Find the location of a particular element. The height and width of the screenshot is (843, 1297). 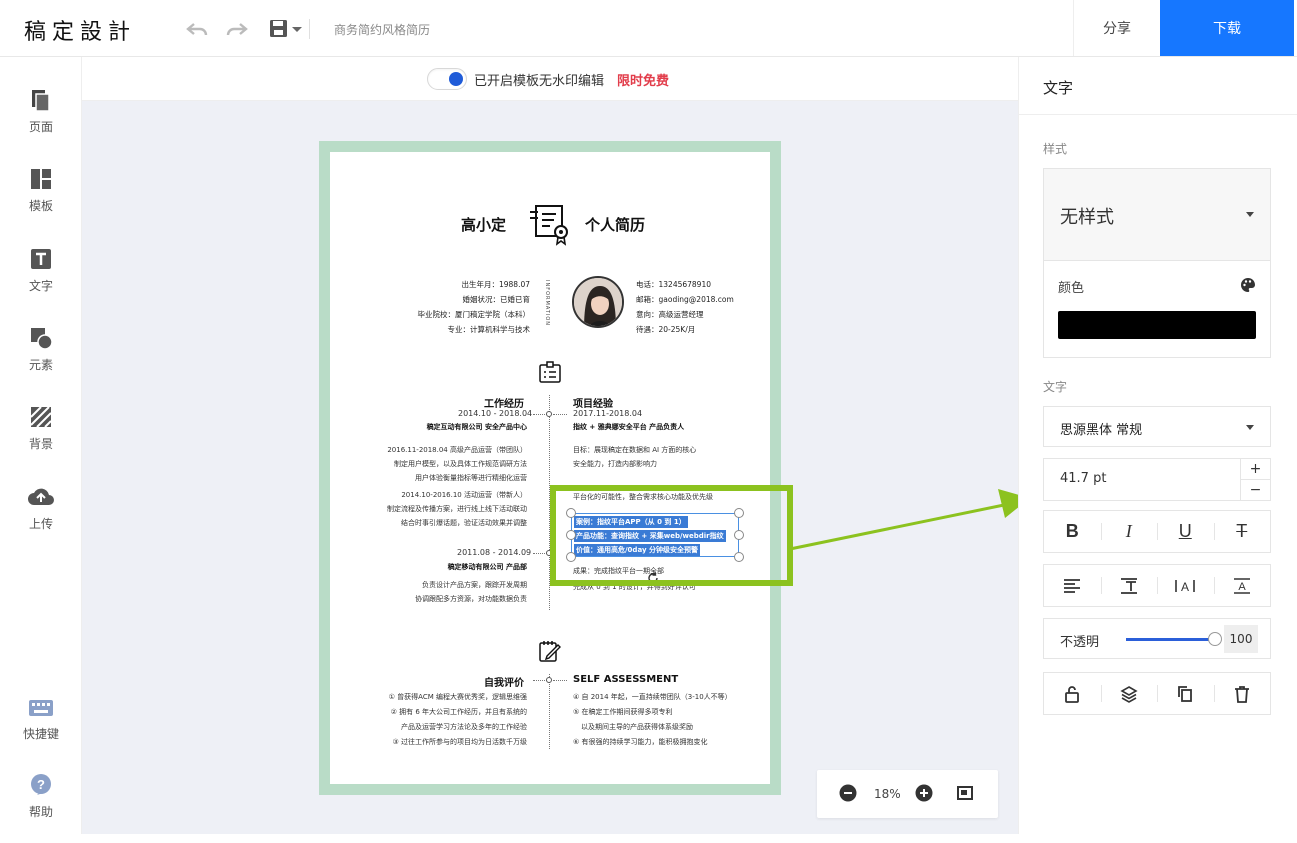

align-button is located at coordinates (1072, 585).